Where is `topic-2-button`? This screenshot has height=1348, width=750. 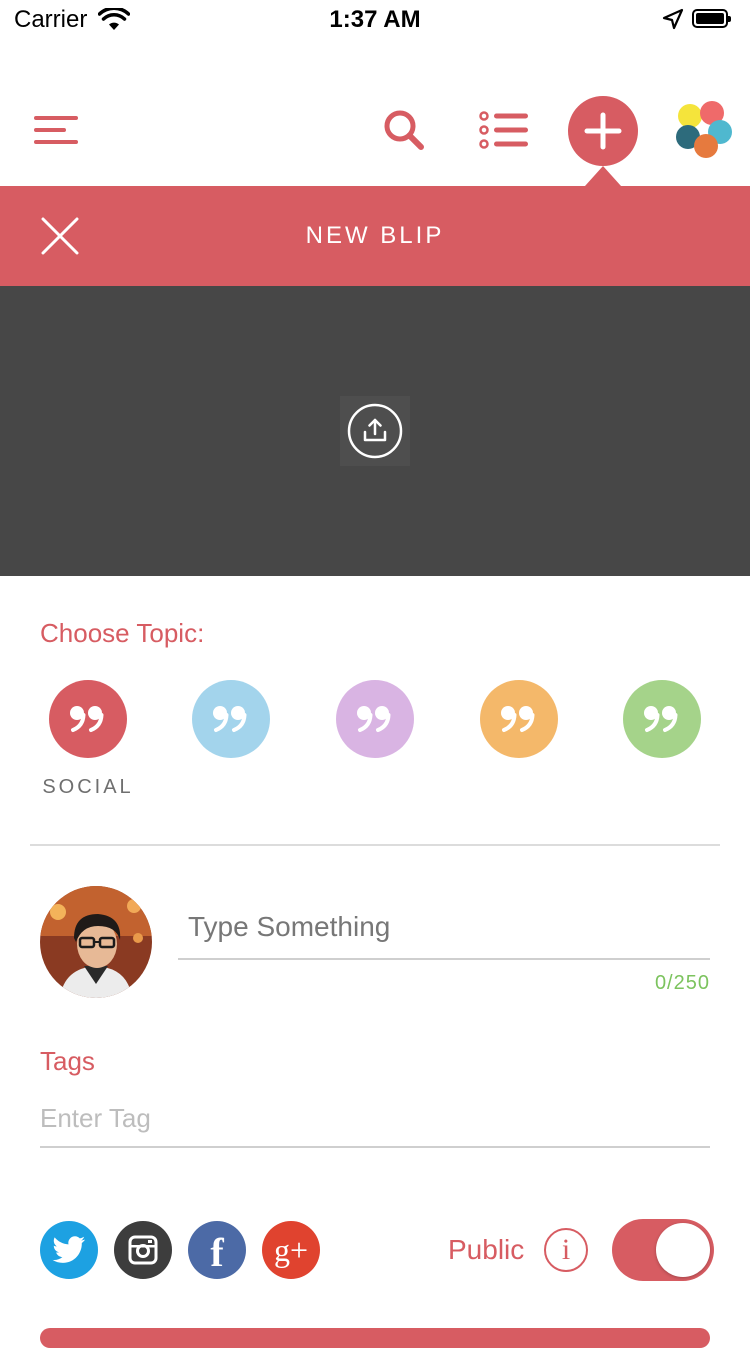 topic-2-button is located at coordinates (231, 719).